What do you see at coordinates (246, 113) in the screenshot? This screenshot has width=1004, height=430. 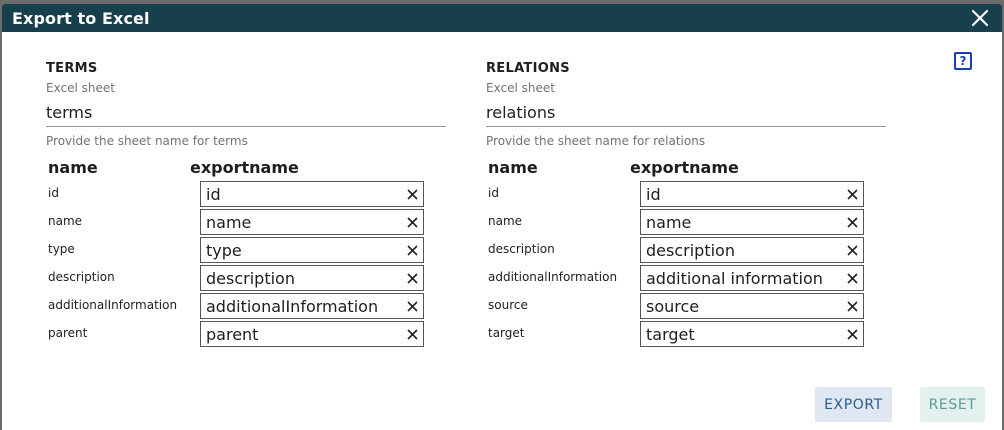 I see `terms-sheet-input` at bounding box center [246, 113].